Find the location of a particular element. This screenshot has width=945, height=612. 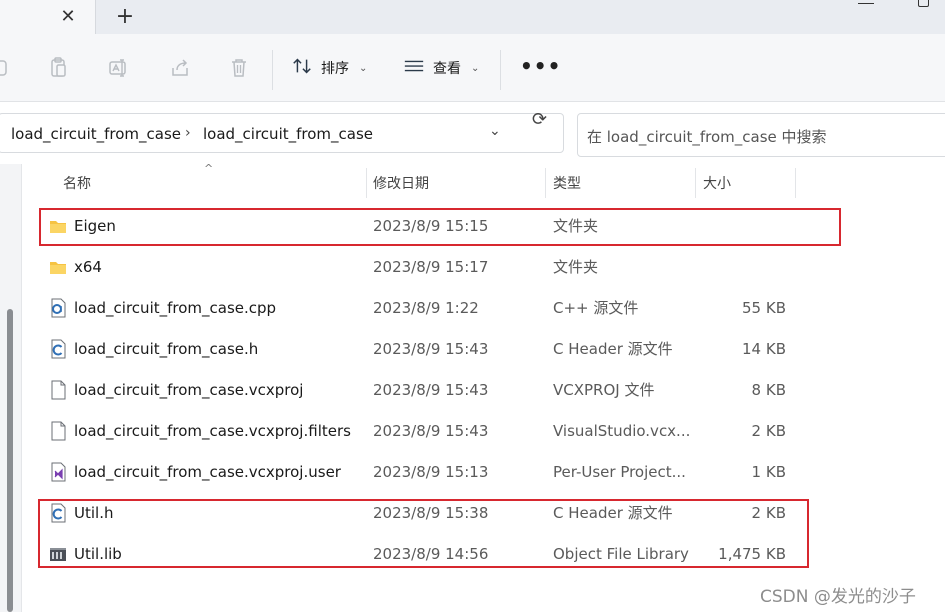

command-bar: 排序 ⌄ 查看 ⌄ ••• is located at coordinates (472, 68).